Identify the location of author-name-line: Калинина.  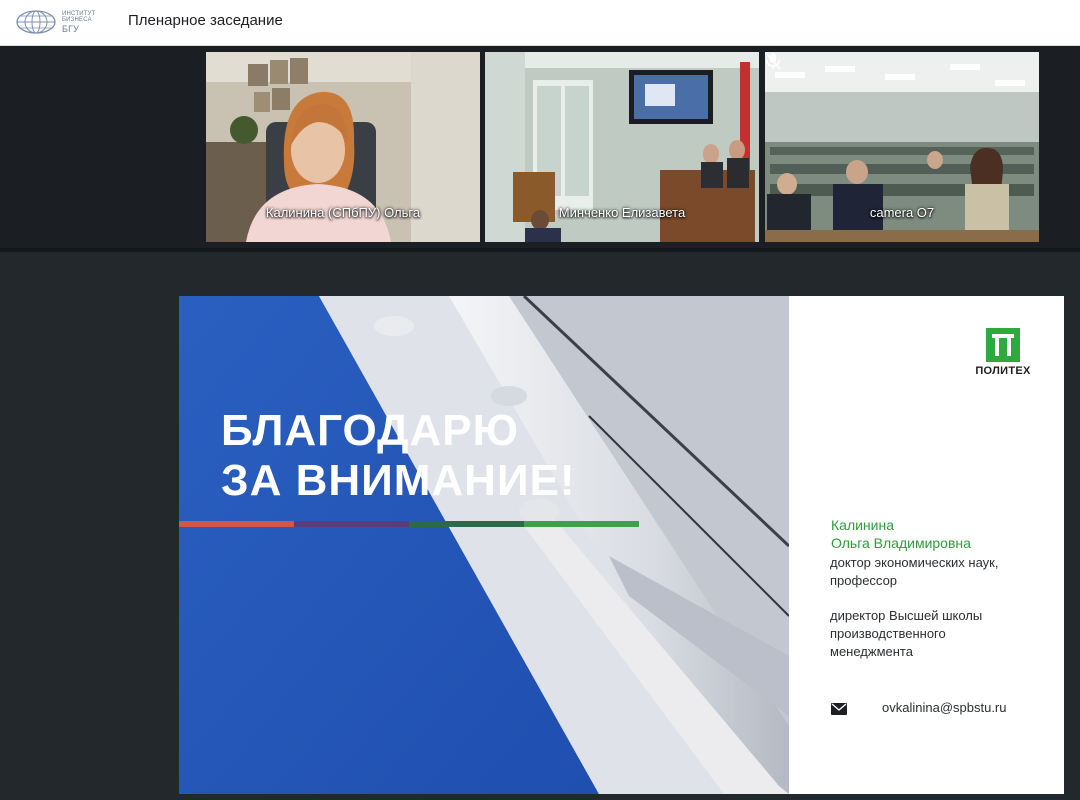
(862, 525).